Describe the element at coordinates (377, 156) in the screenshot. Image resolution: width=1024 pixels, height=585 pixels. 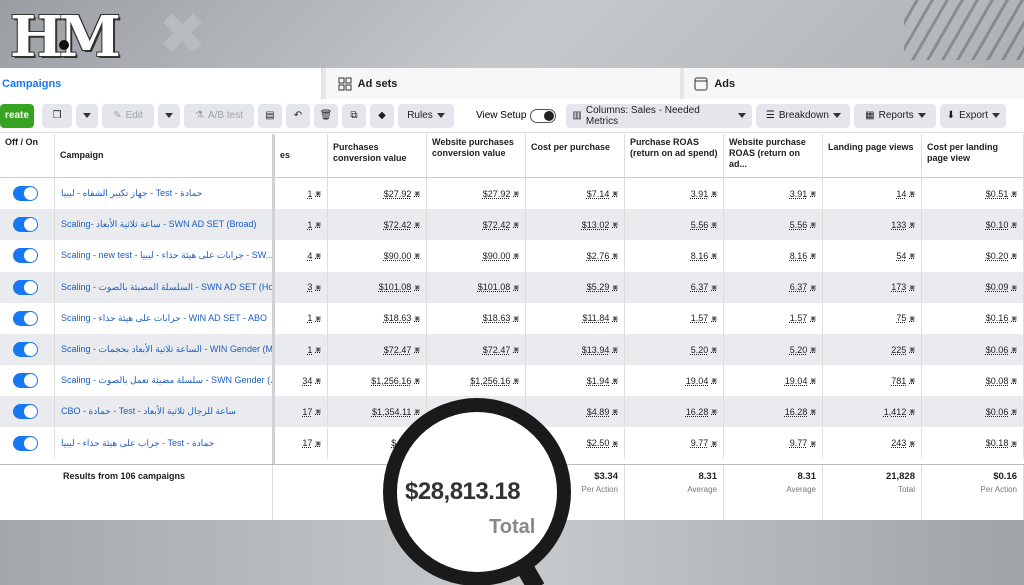
I see `col-header-purchases-conversion-value: Purchases conversion value` at that location.